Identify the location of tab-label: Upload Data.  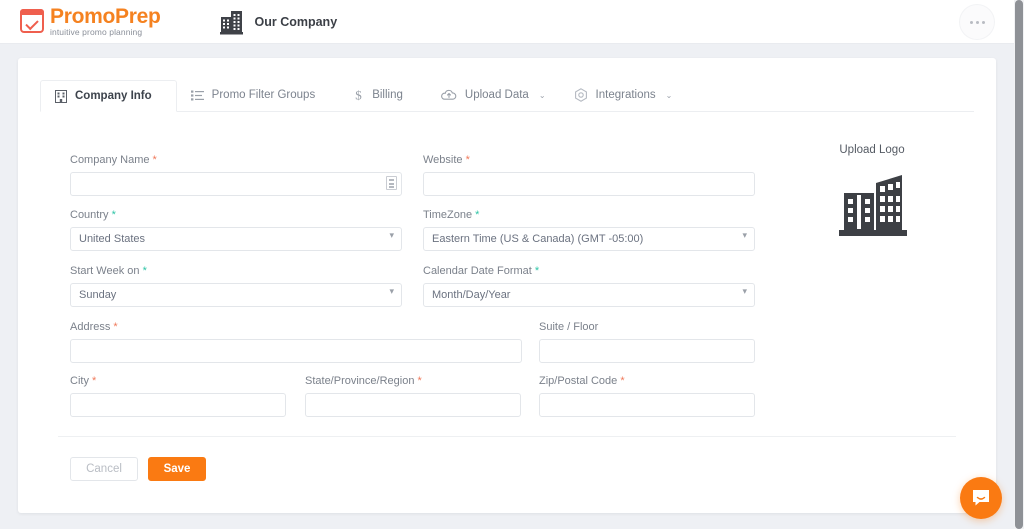
(496, 95).